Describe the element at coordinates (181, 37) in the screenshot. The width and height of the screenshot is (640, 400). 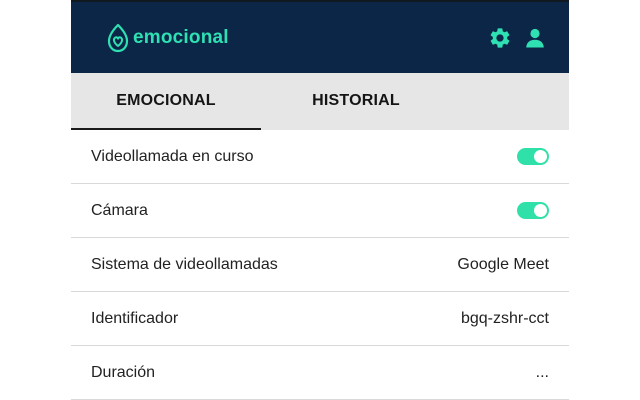
I see `brand-name: emocional` at that location.